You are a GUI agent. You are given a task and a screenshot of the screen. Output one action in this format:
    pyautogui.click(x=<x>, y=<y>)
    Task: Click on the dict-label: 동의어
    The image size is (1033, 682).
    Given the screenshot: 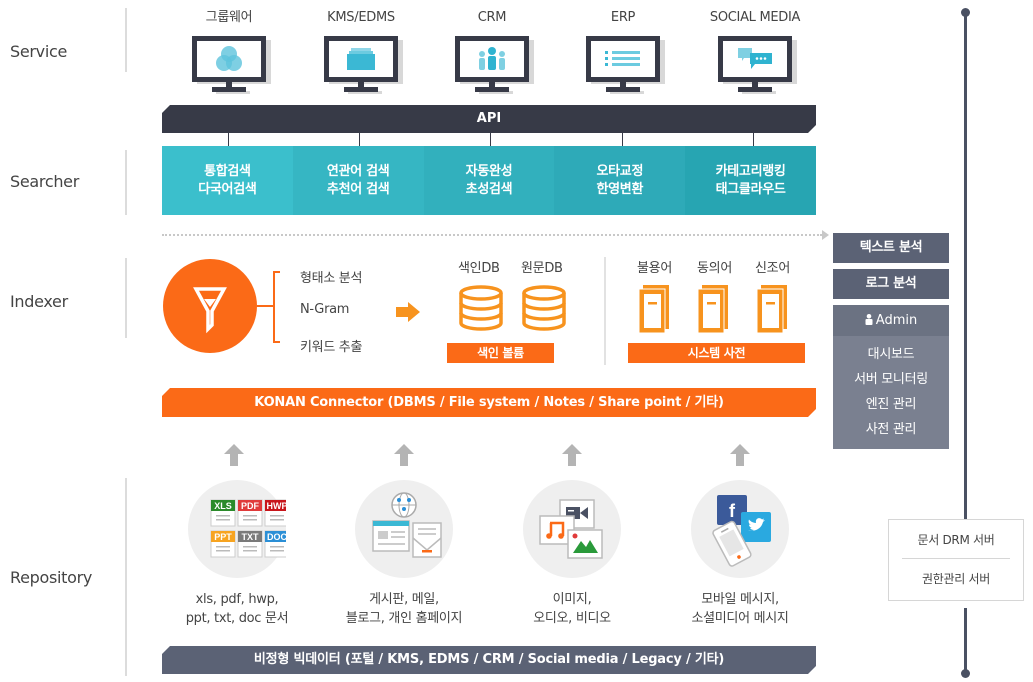 What is the action you would take?
    pyautogui.click(x=714, y=268)
    